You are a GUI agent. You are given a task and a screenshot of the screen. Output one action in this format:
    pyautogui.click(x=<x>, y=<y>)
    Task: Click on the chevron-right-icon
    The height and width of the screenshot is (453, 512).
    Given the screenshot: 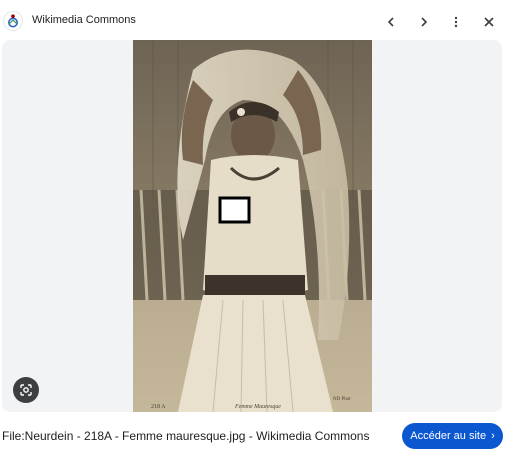 What is the action you would take?
    pyautogui.click(x=424, y=22)
    